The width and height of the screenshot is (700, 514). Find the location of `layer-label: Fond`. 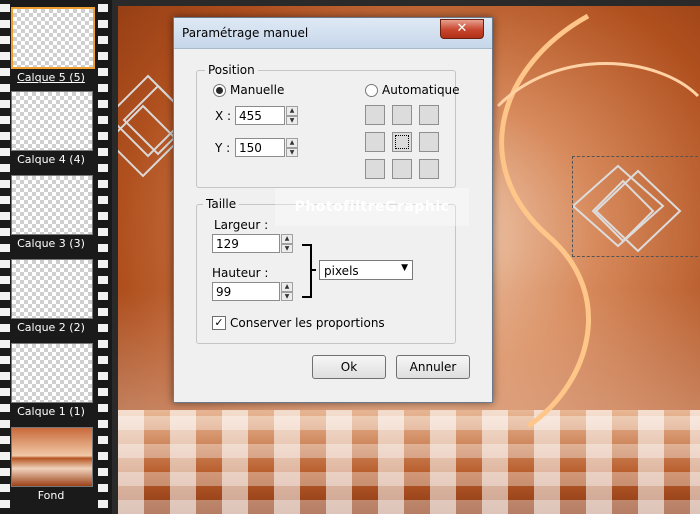

layer-label: Fond is located at coordinates (51, 495).